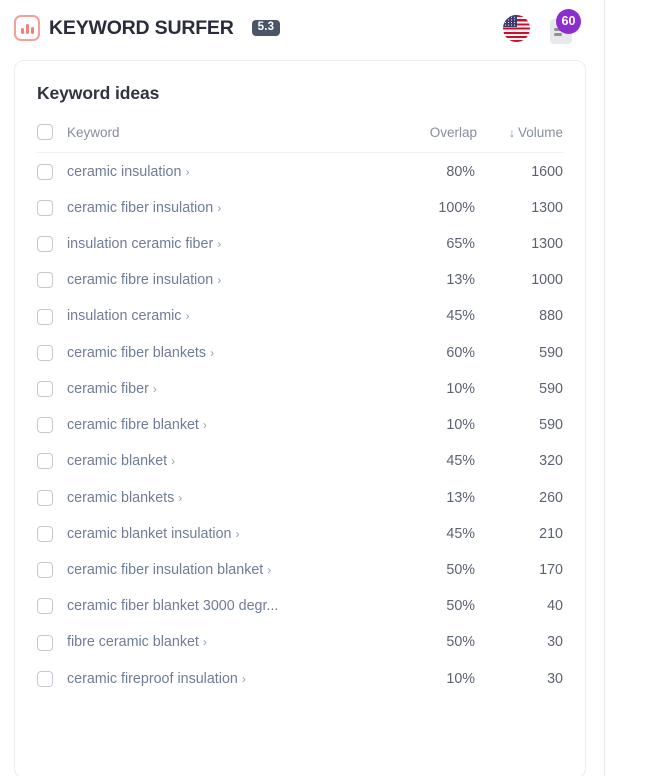 Image resolution: width=649 pixels, height=776 pixels. I want to click on table-row: ceramic blanket › 45% 320, so click(300, 461).